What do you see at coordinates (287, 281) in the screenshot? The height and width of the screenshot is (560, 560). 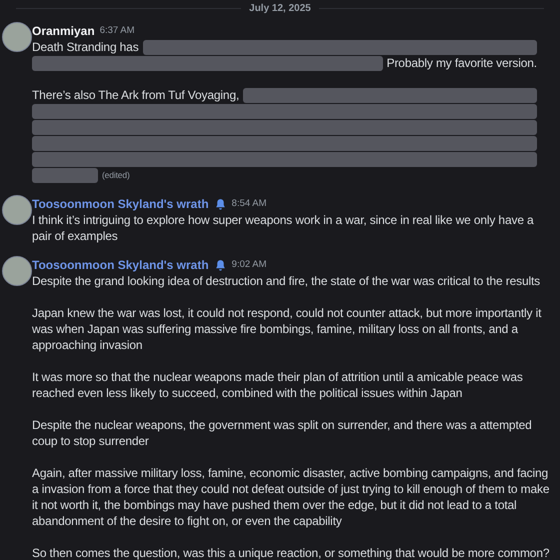 I see `message-text: Despite the grand looking idea of destruction and fire, the state of the war was critical to the results` at bounding box center [287, 281].